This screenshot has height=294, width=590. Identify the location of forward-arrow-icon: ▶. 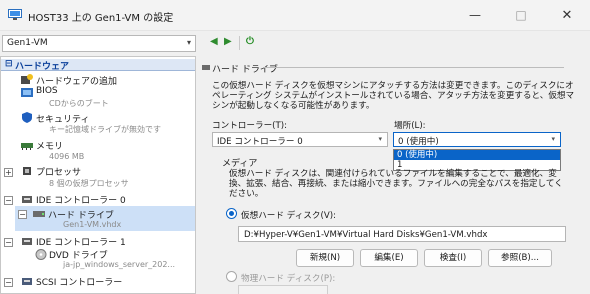
(228, 41).